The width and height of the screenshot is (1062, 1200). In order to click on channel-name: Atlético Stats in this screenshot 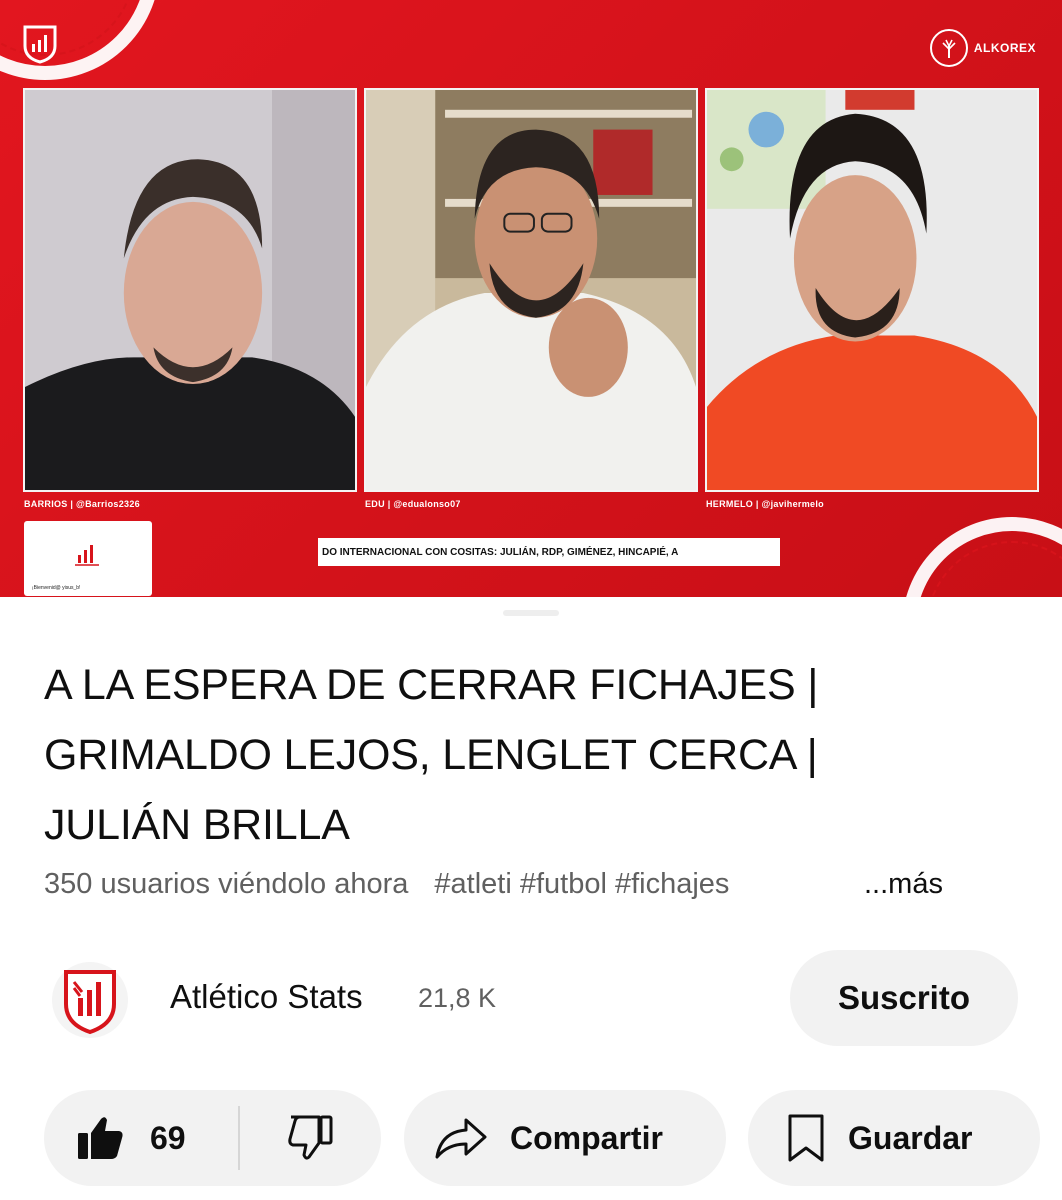, I will do `click(266, 997)`.